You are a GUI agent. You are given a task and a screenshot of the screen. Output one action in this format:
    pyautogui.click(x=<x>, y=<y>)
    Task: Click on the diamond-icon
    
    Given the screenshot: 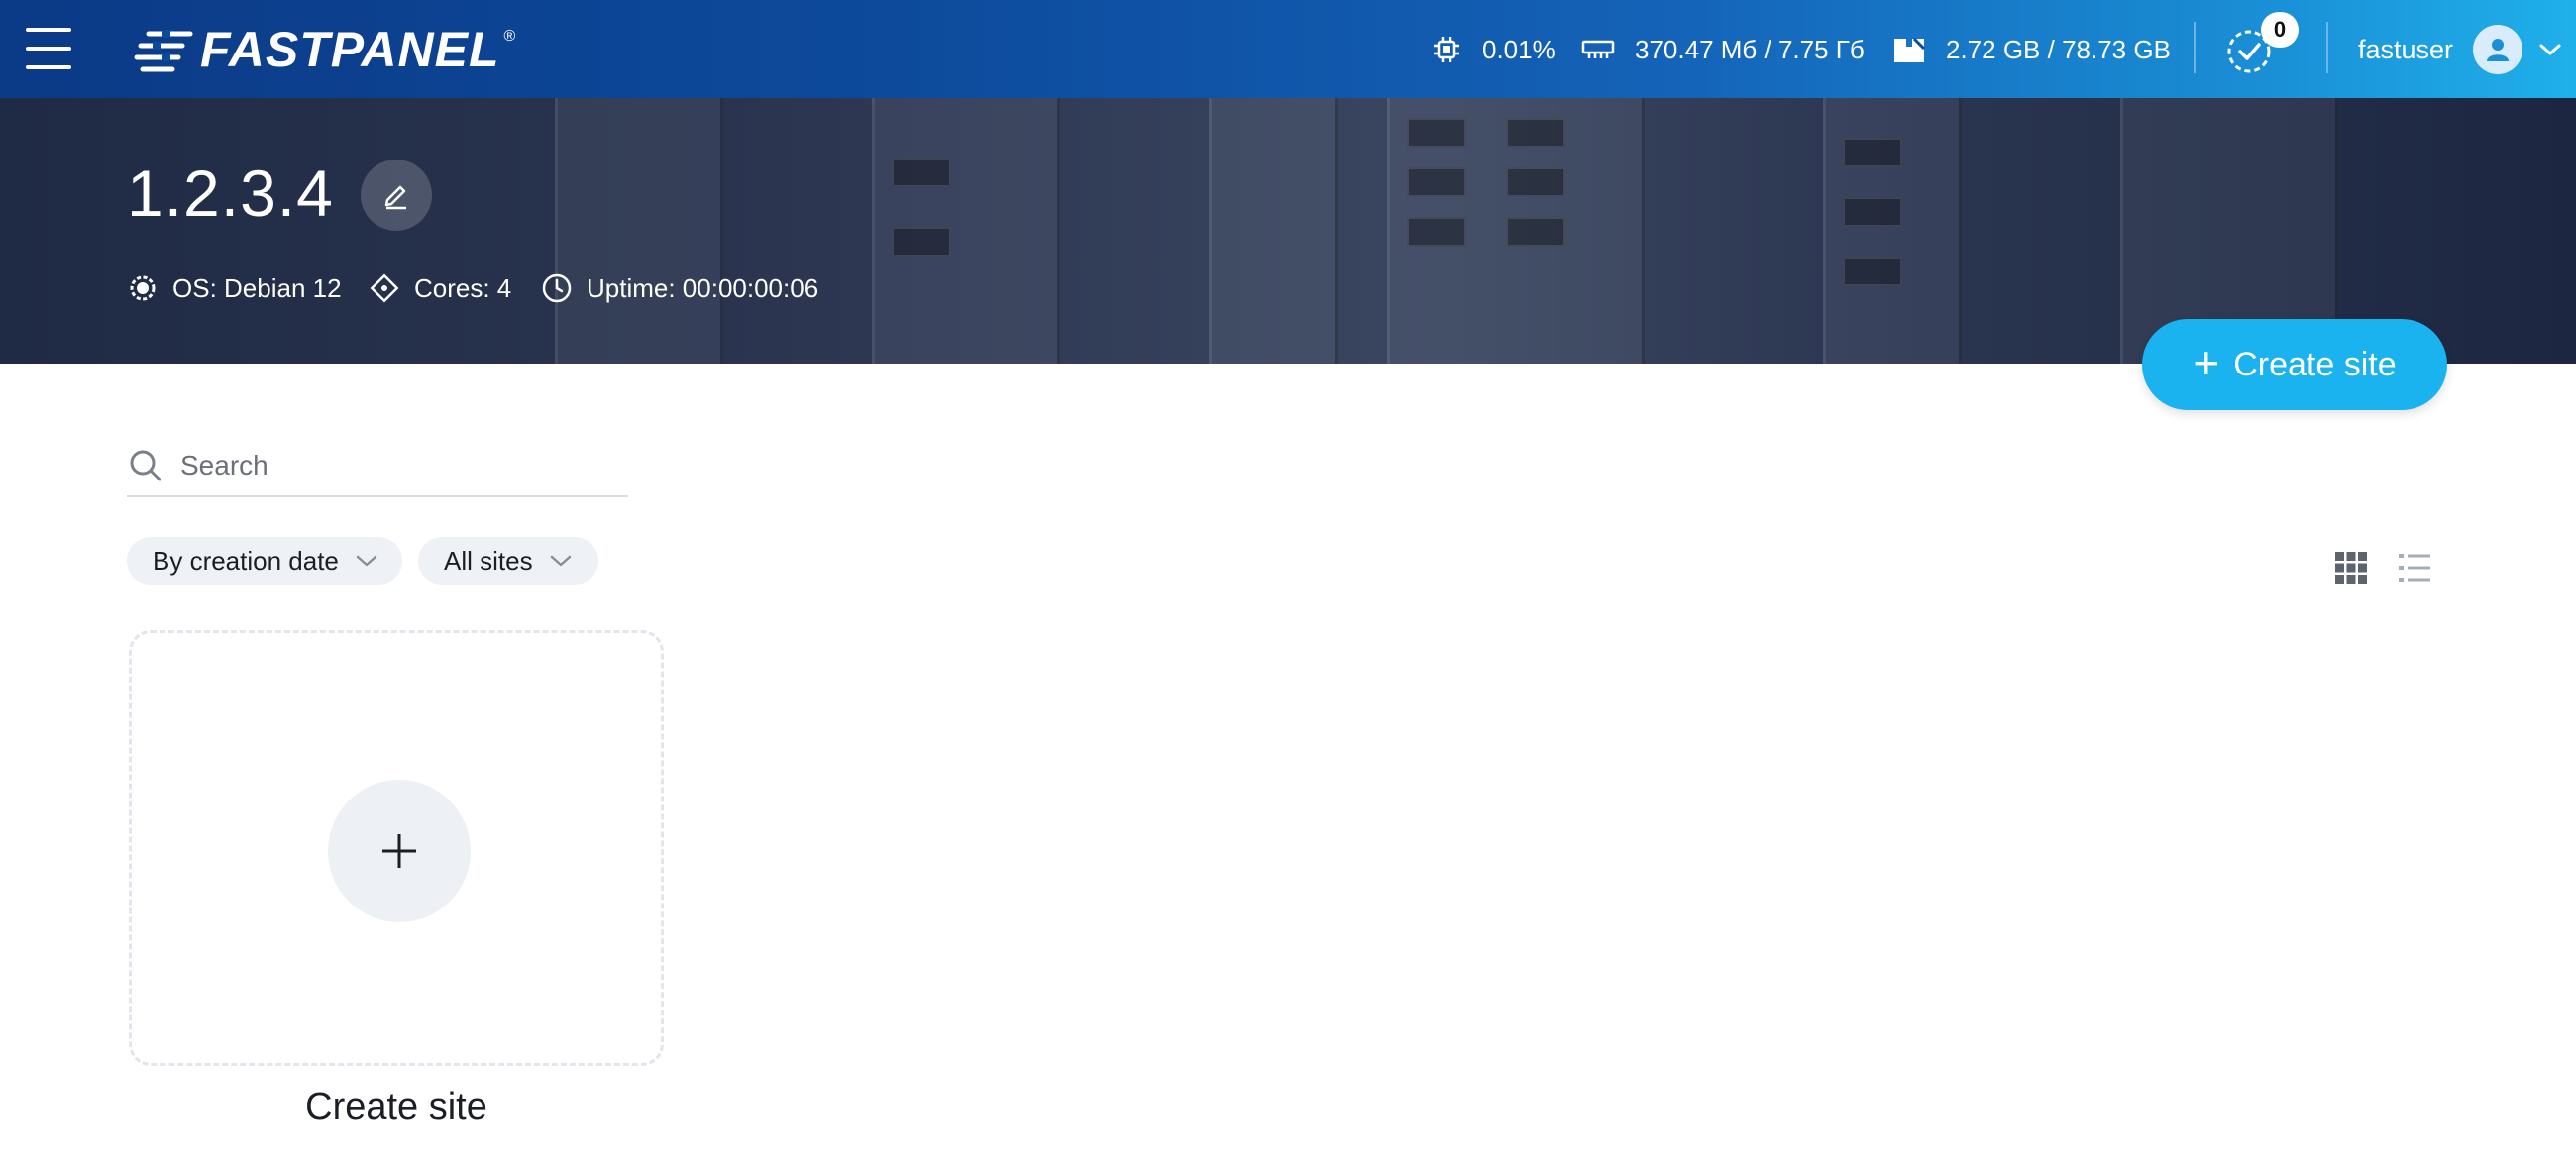 What is the action you would take?
    pyautogui.click(x=384, y=288)
    